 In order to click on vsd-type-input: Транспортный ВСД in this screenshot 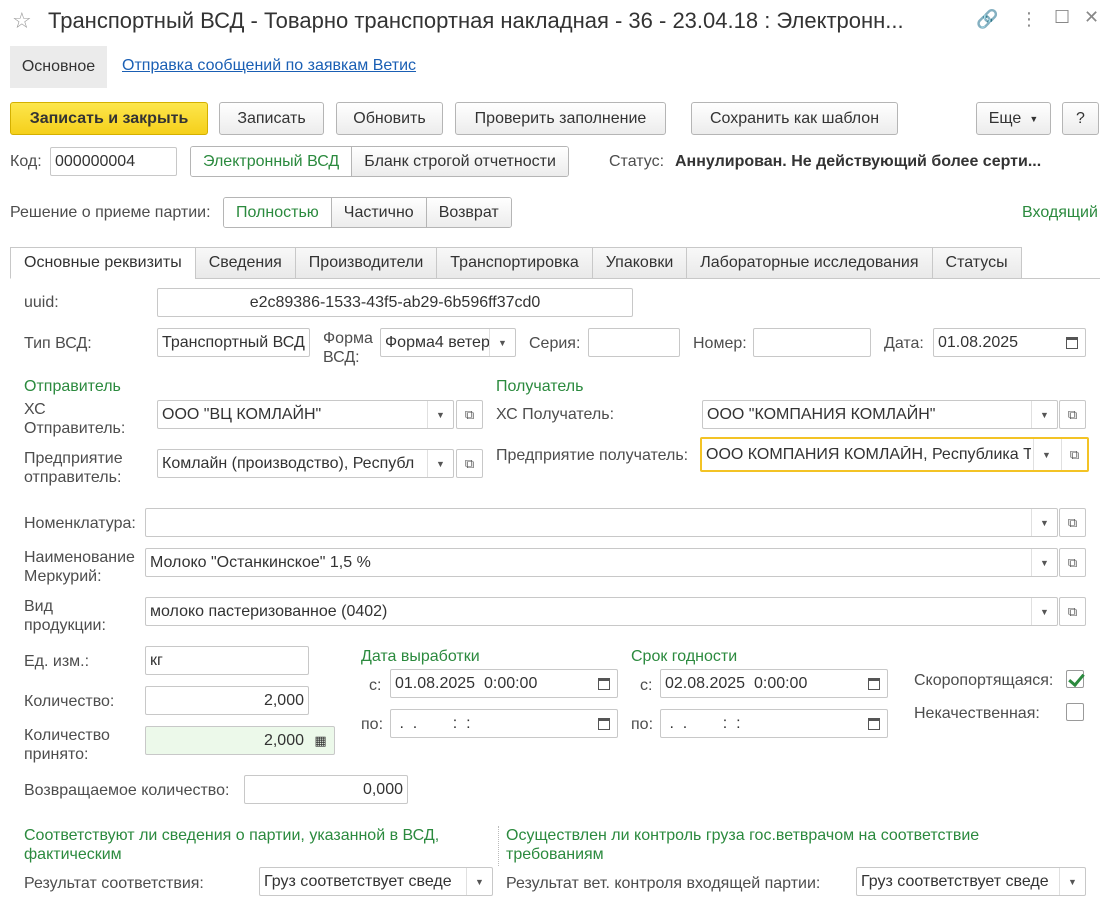, I will do `click(233, 342)`.